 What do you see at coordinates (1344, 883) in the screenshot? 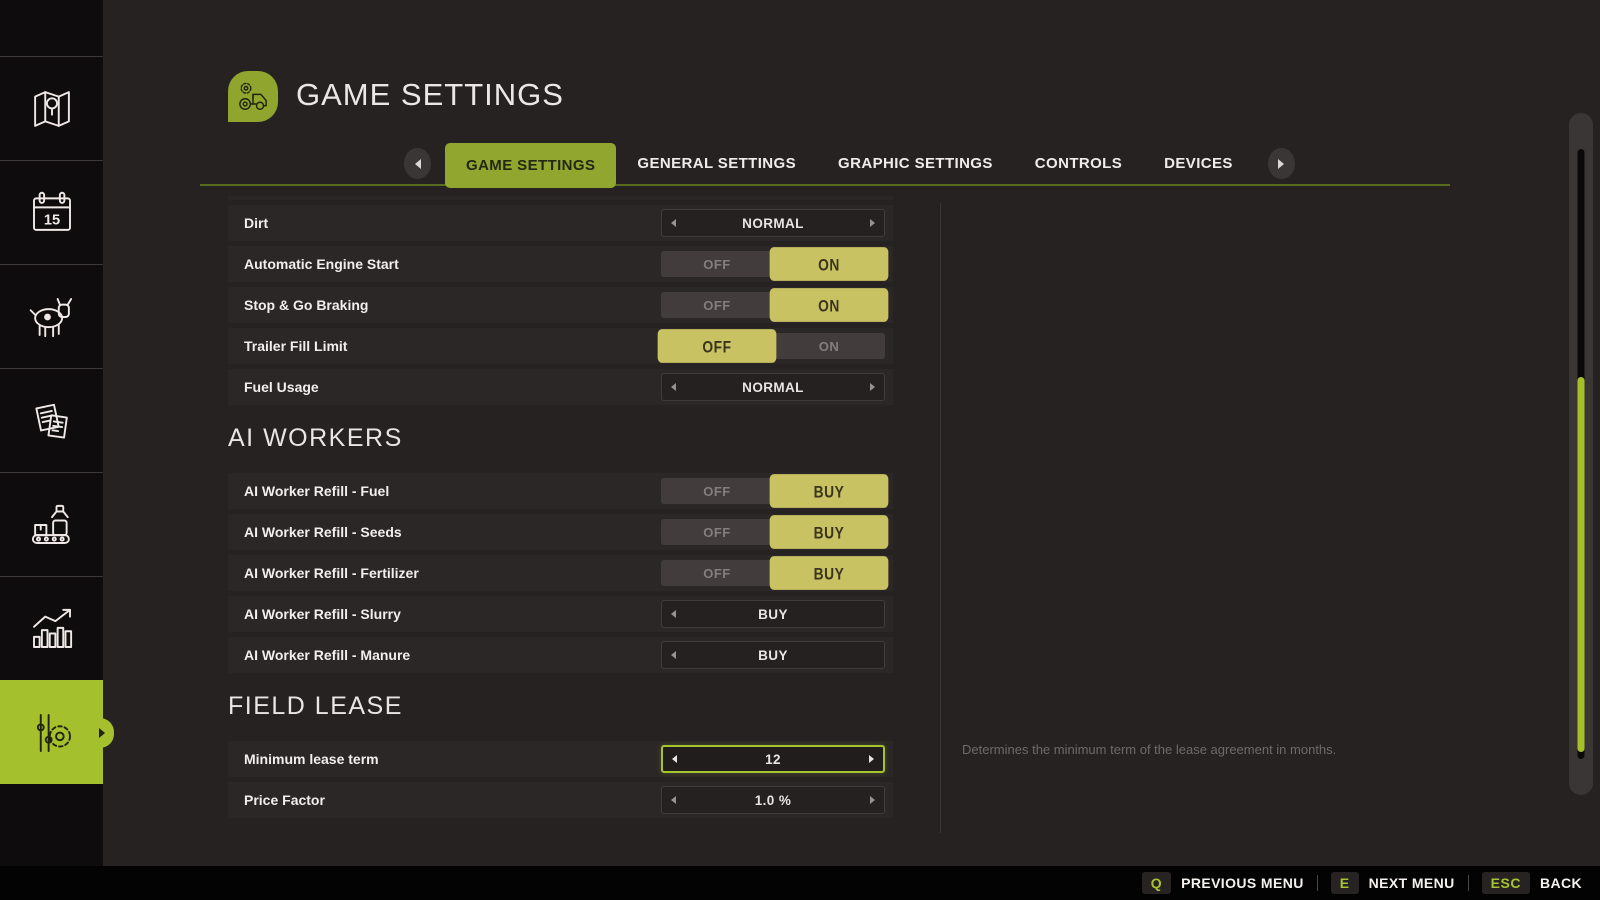
I see `key-badge: E` at bounding box center [1344, 883].